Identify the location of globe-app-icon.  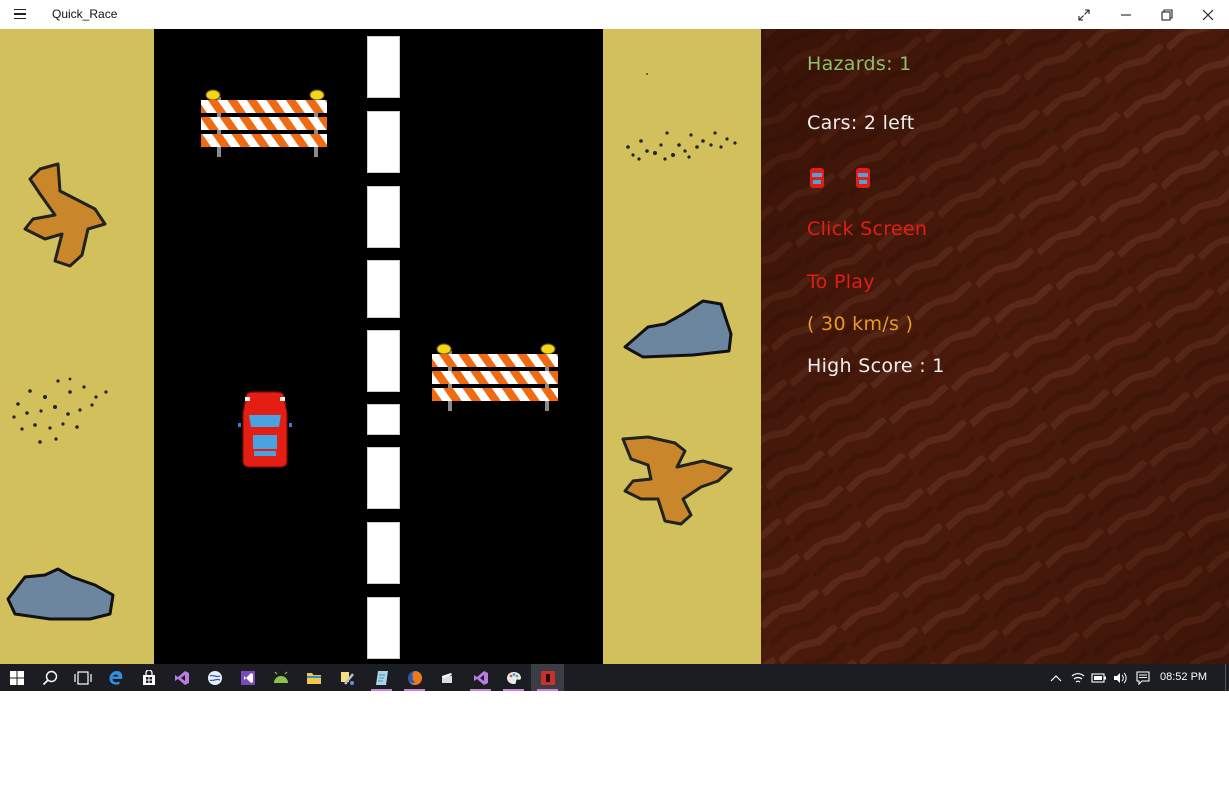
(214, 677).